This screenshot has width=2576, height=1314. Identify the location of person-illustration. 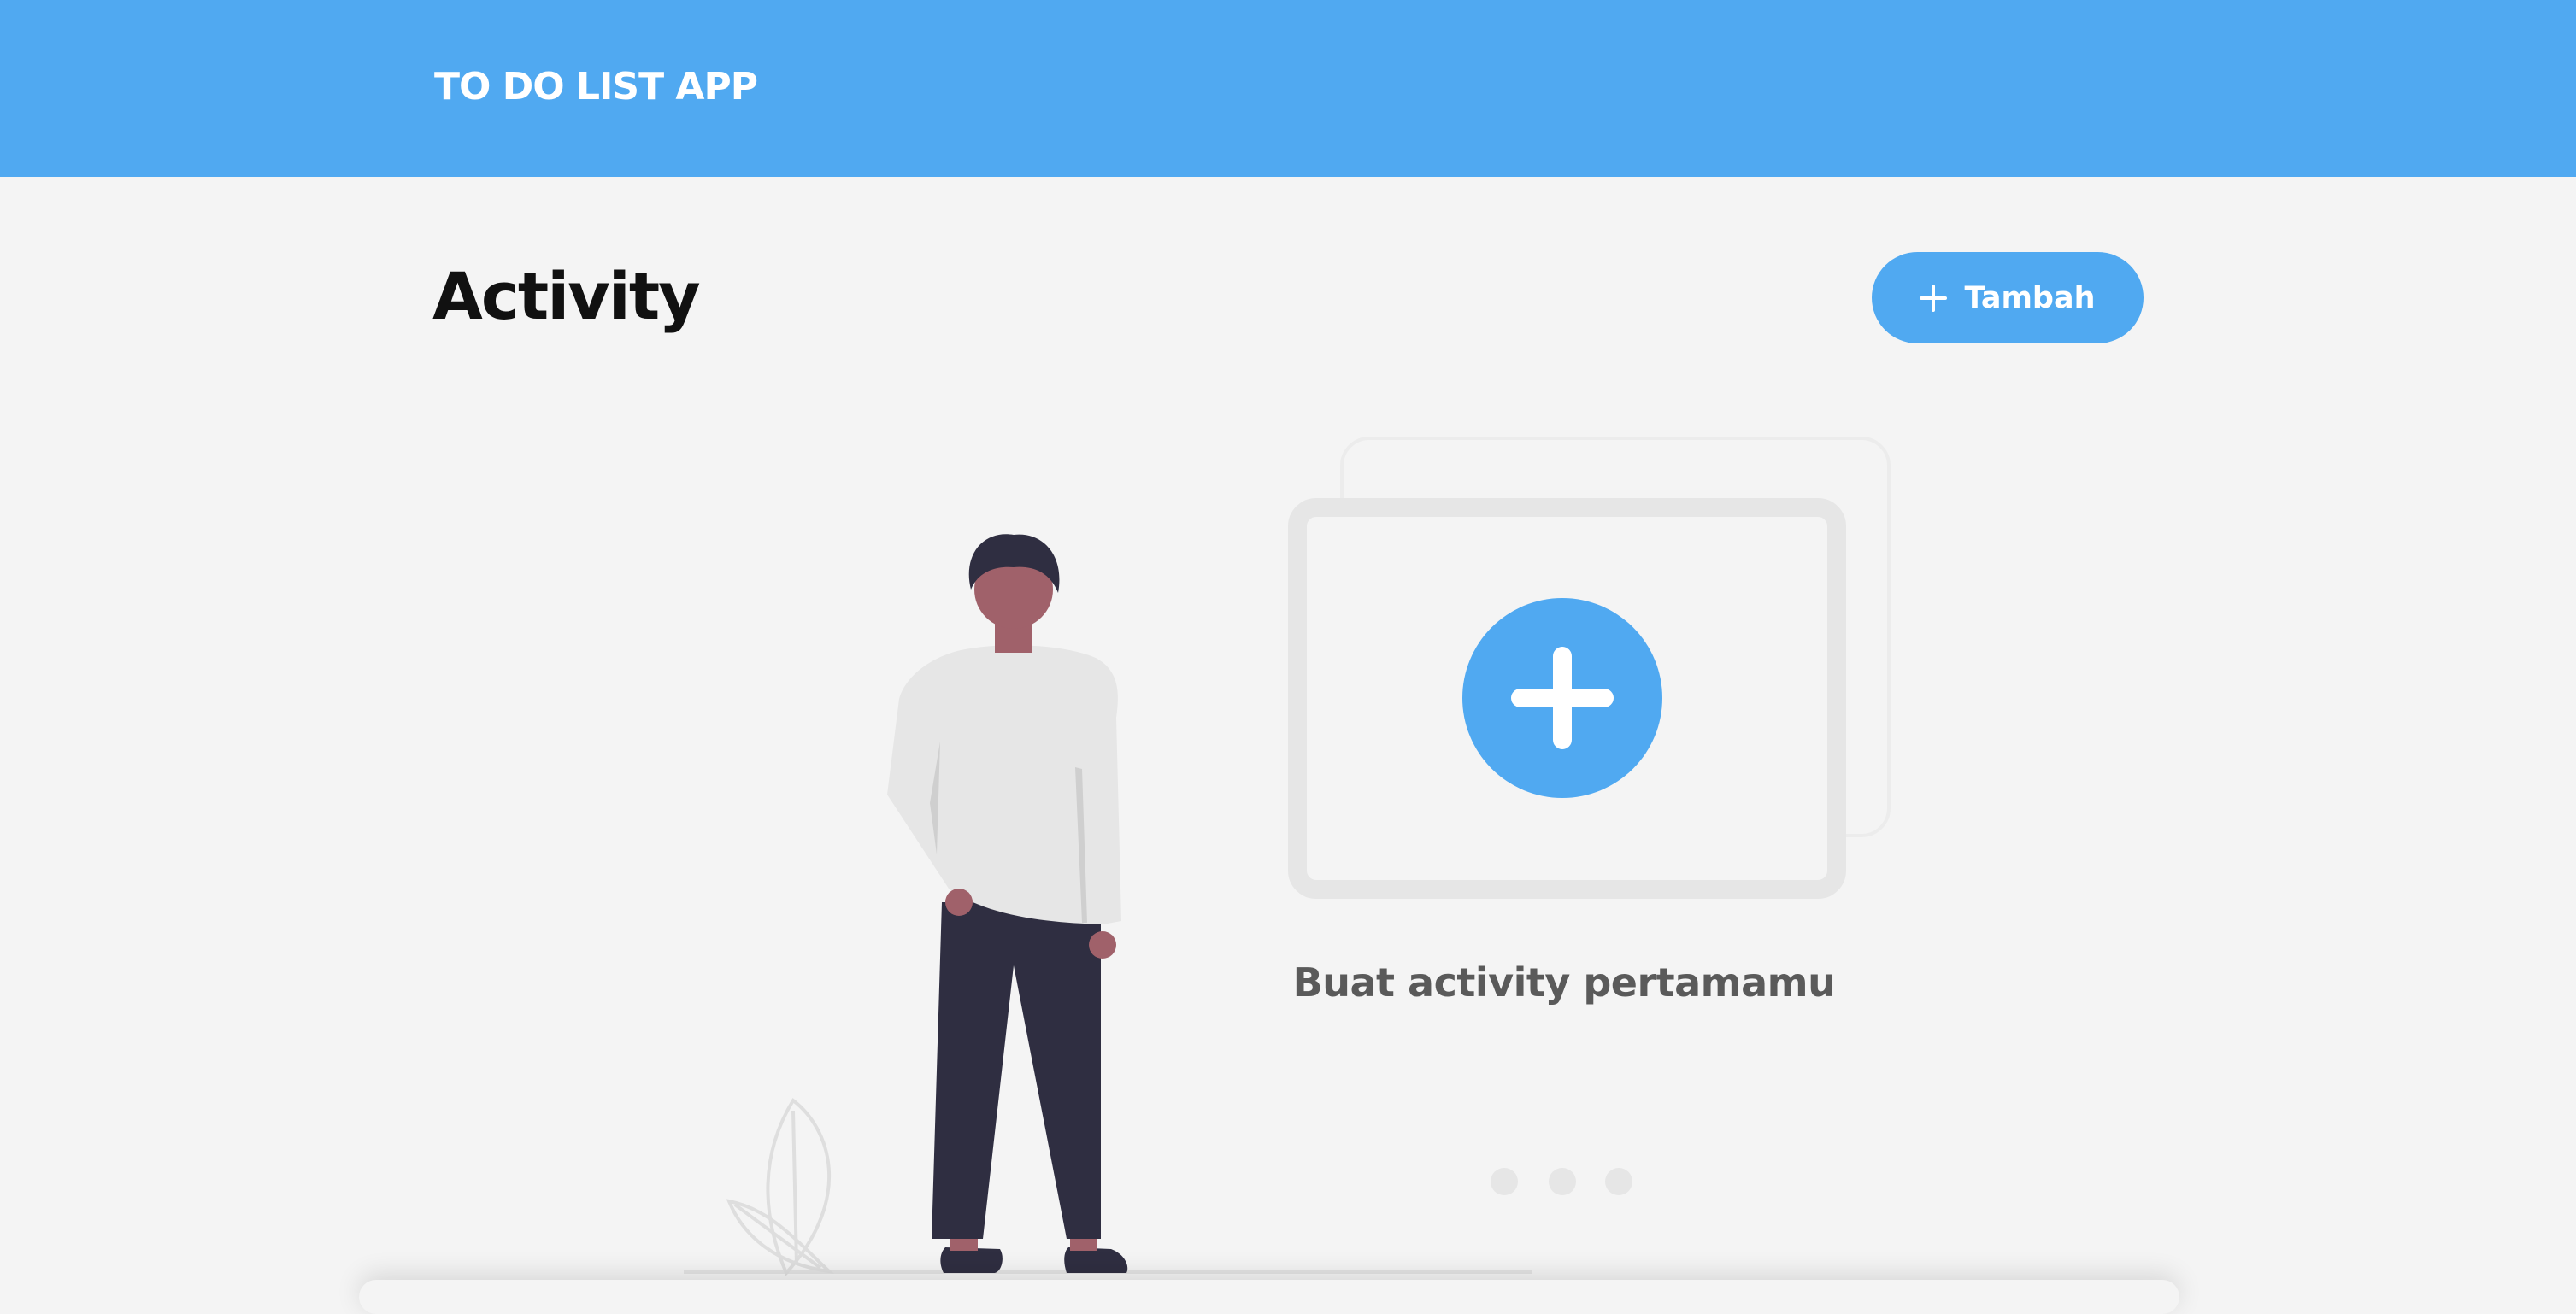
(1007, 903).